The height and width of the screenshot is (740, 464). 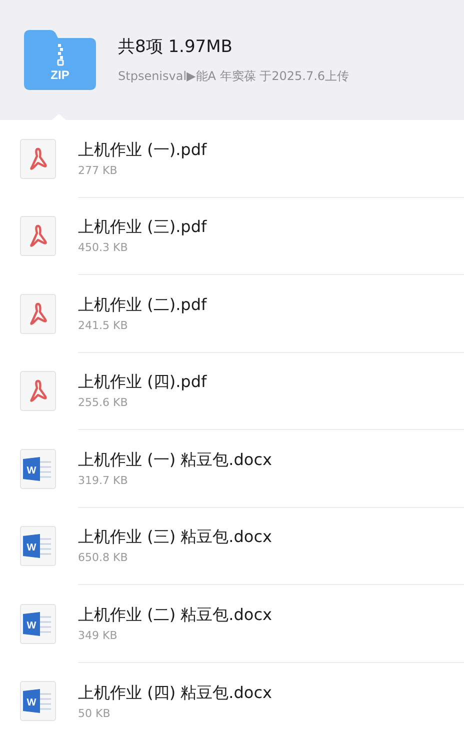 I want to click on file-size: 319.7 KB, so click(x=103, y=480).